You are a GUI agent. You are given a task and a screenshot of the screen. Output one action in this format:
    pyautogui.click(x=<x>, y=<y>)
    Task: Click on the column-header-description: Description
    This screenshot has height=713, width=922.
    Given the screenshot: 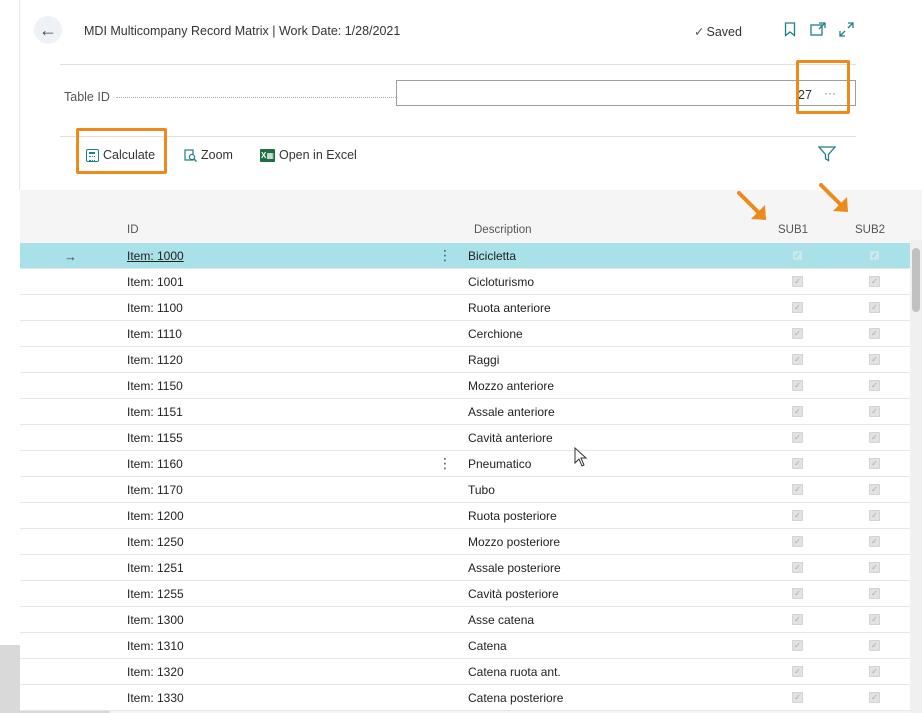 What is the action you would take?
    pyautogui.click(x=503, y=230)
    